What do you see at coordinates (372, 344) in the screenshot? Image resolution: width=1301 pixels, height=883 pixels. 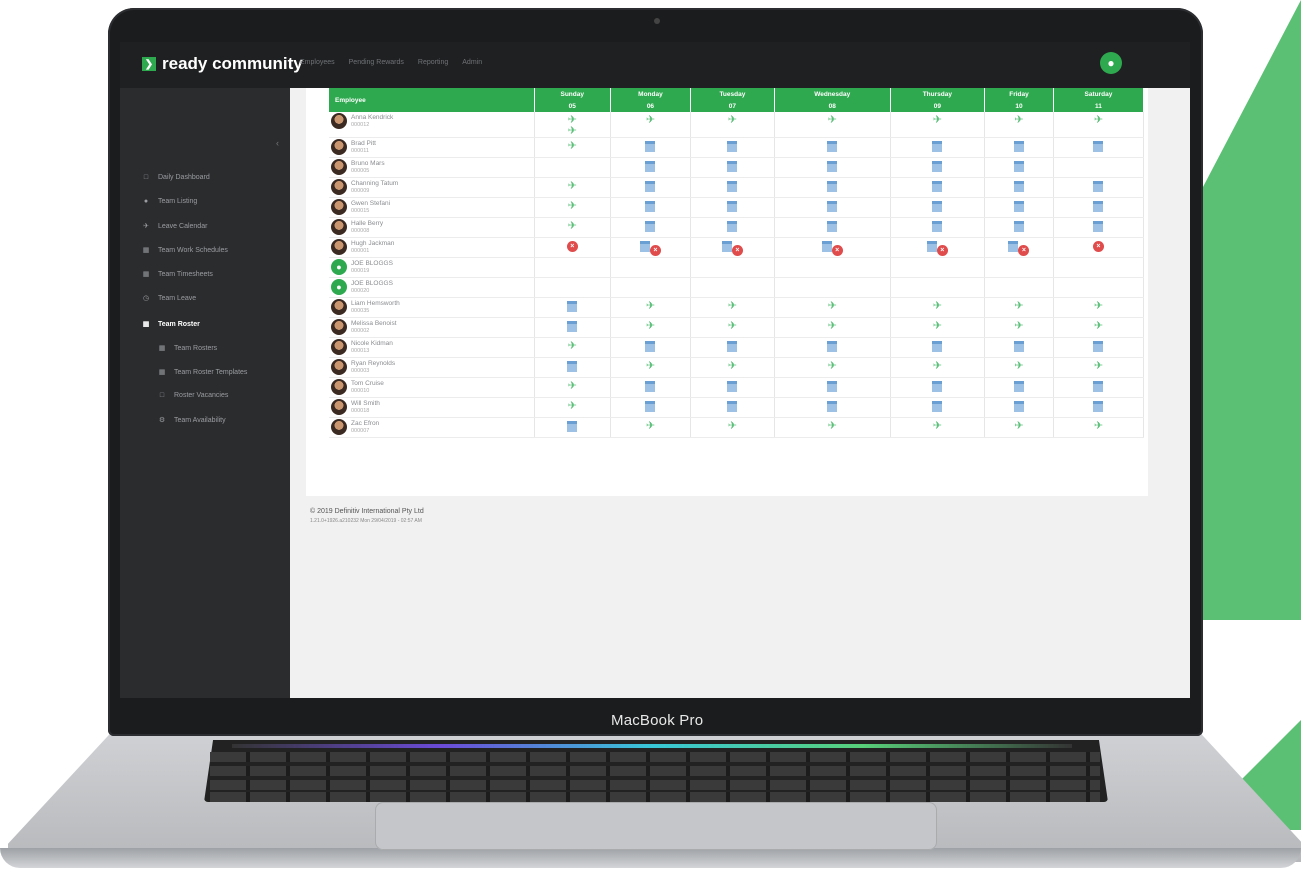 I see `employee-name: Nicole Kidman` at bounding box center [372, 344].